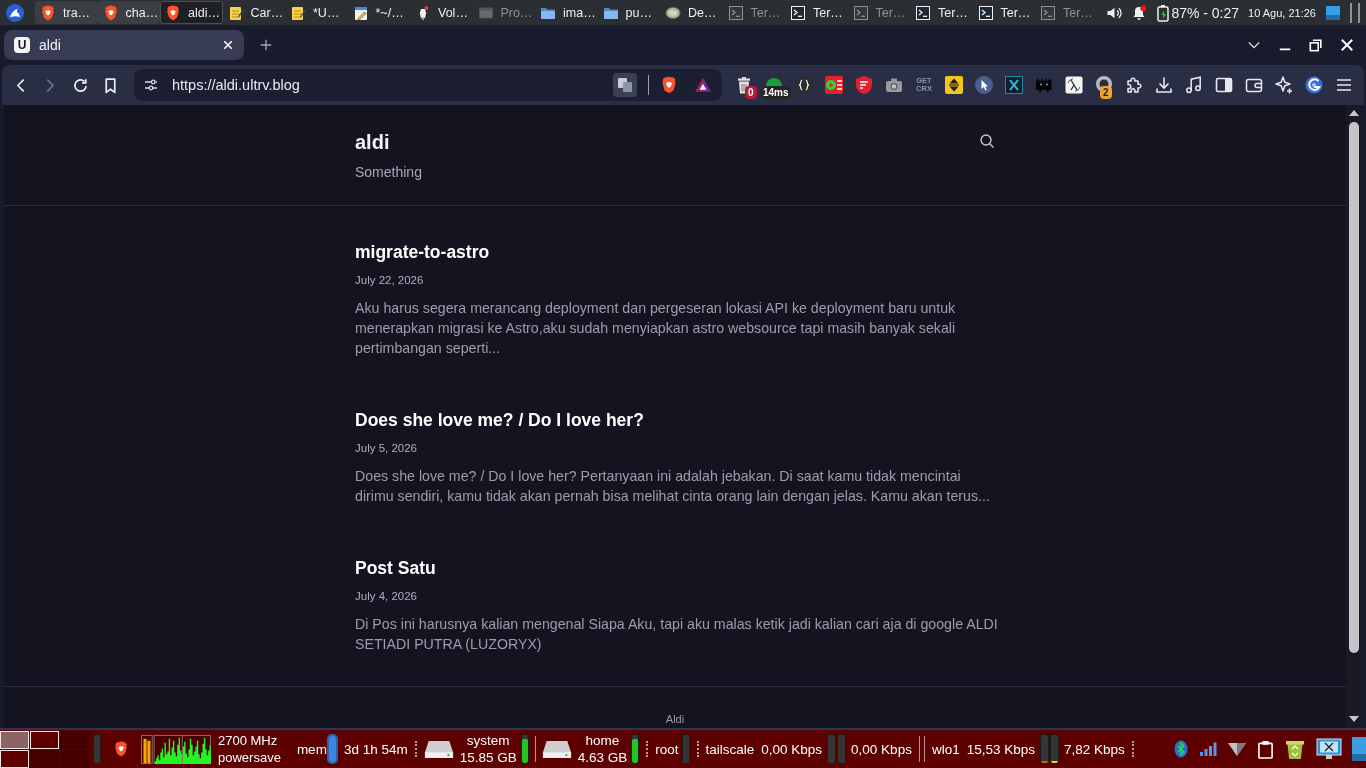 The width and height of the screenshot is (1366, 768). What do you see at coordinates (675, 420) in the screenshot?
I see `post-title-link: Does she love me? / Do I love her?` at bounding box center [675, 420].